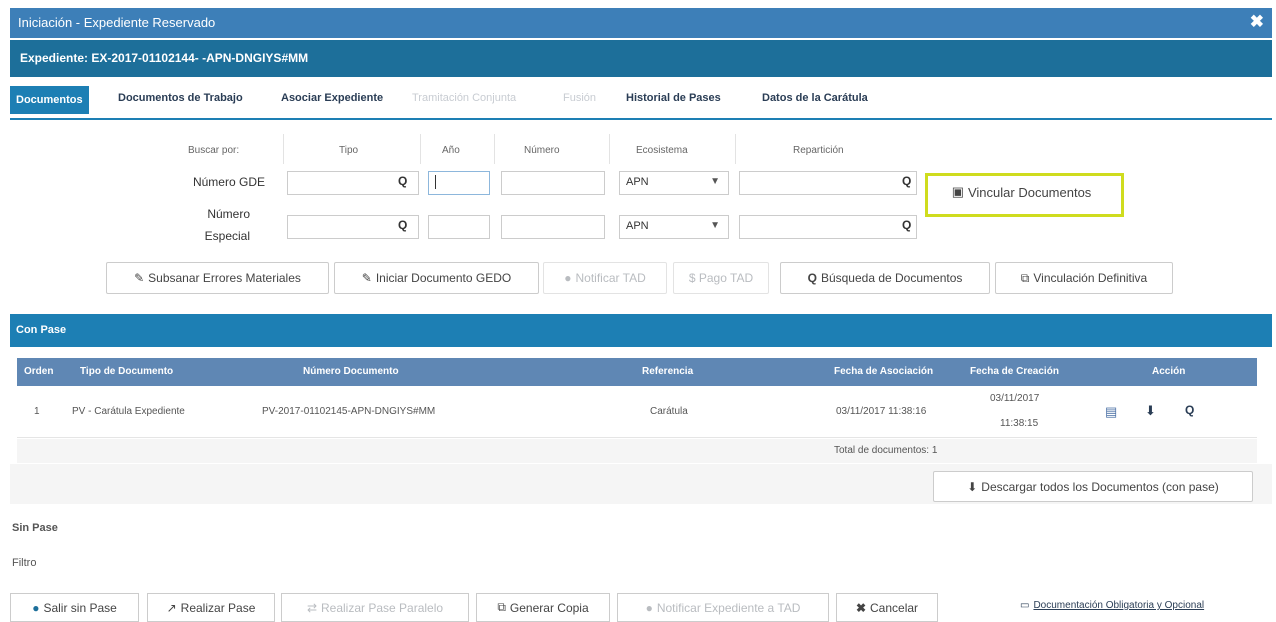 This screenshot has height=622, width=1276. I want to click on numero-input-gde, so click(553, 183).